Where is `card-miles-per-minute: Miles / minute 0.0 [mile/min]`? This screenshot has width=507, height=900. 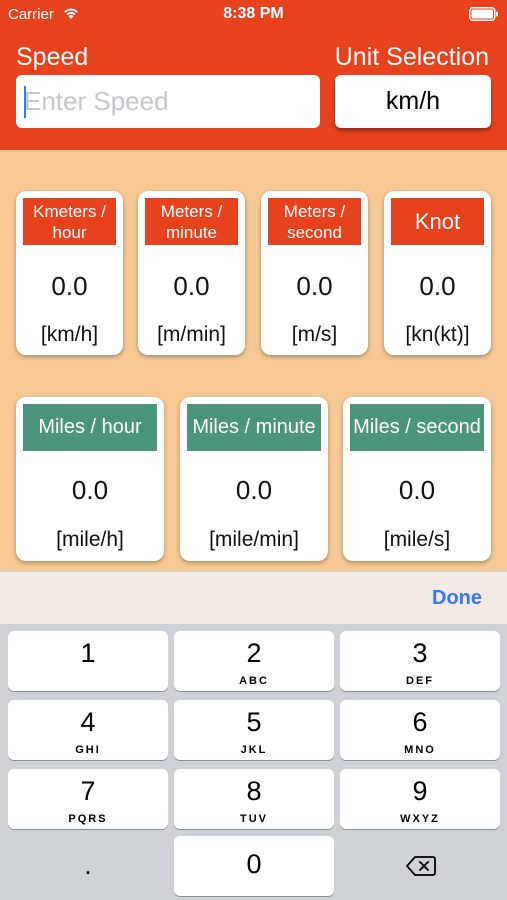
card-miles-per-minute: Miles / minute 0.0 [mile/min] is located at coordinates (254, 479).